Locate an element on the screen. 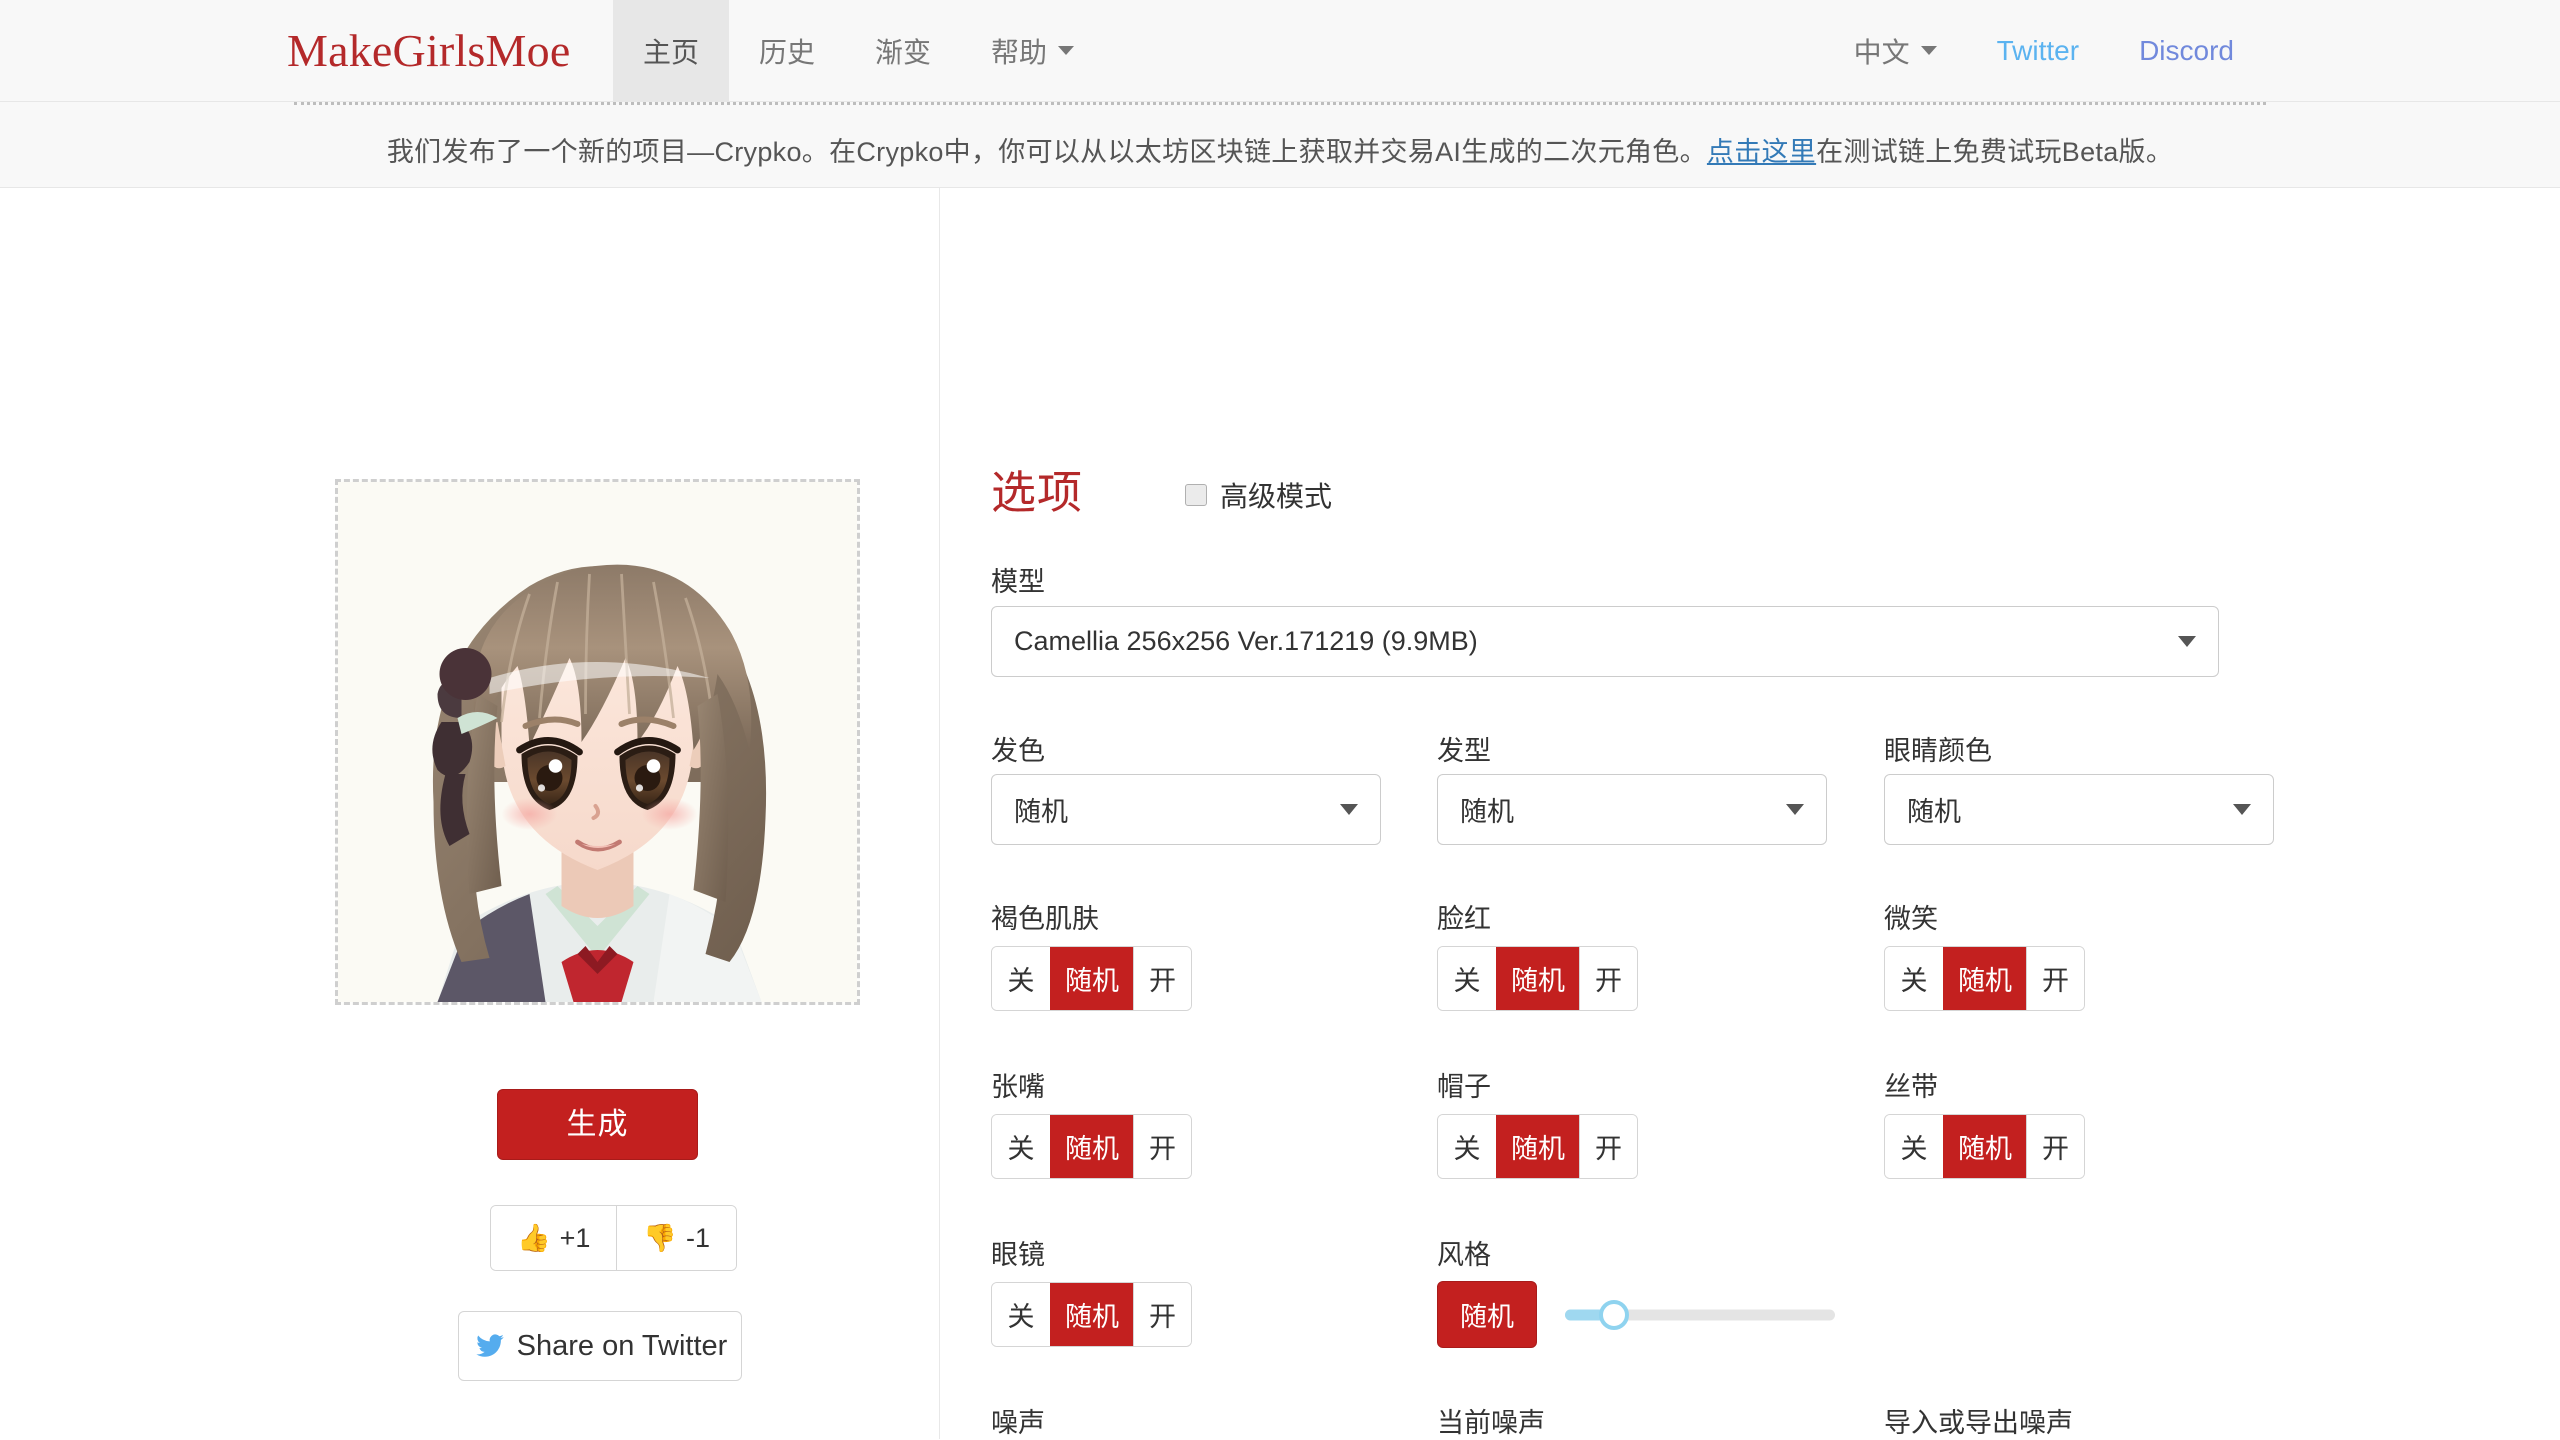 The height and width of the screenshot is (1440, 2560). nav-item-home-label: 主页 is located at coordinates (671, 52).